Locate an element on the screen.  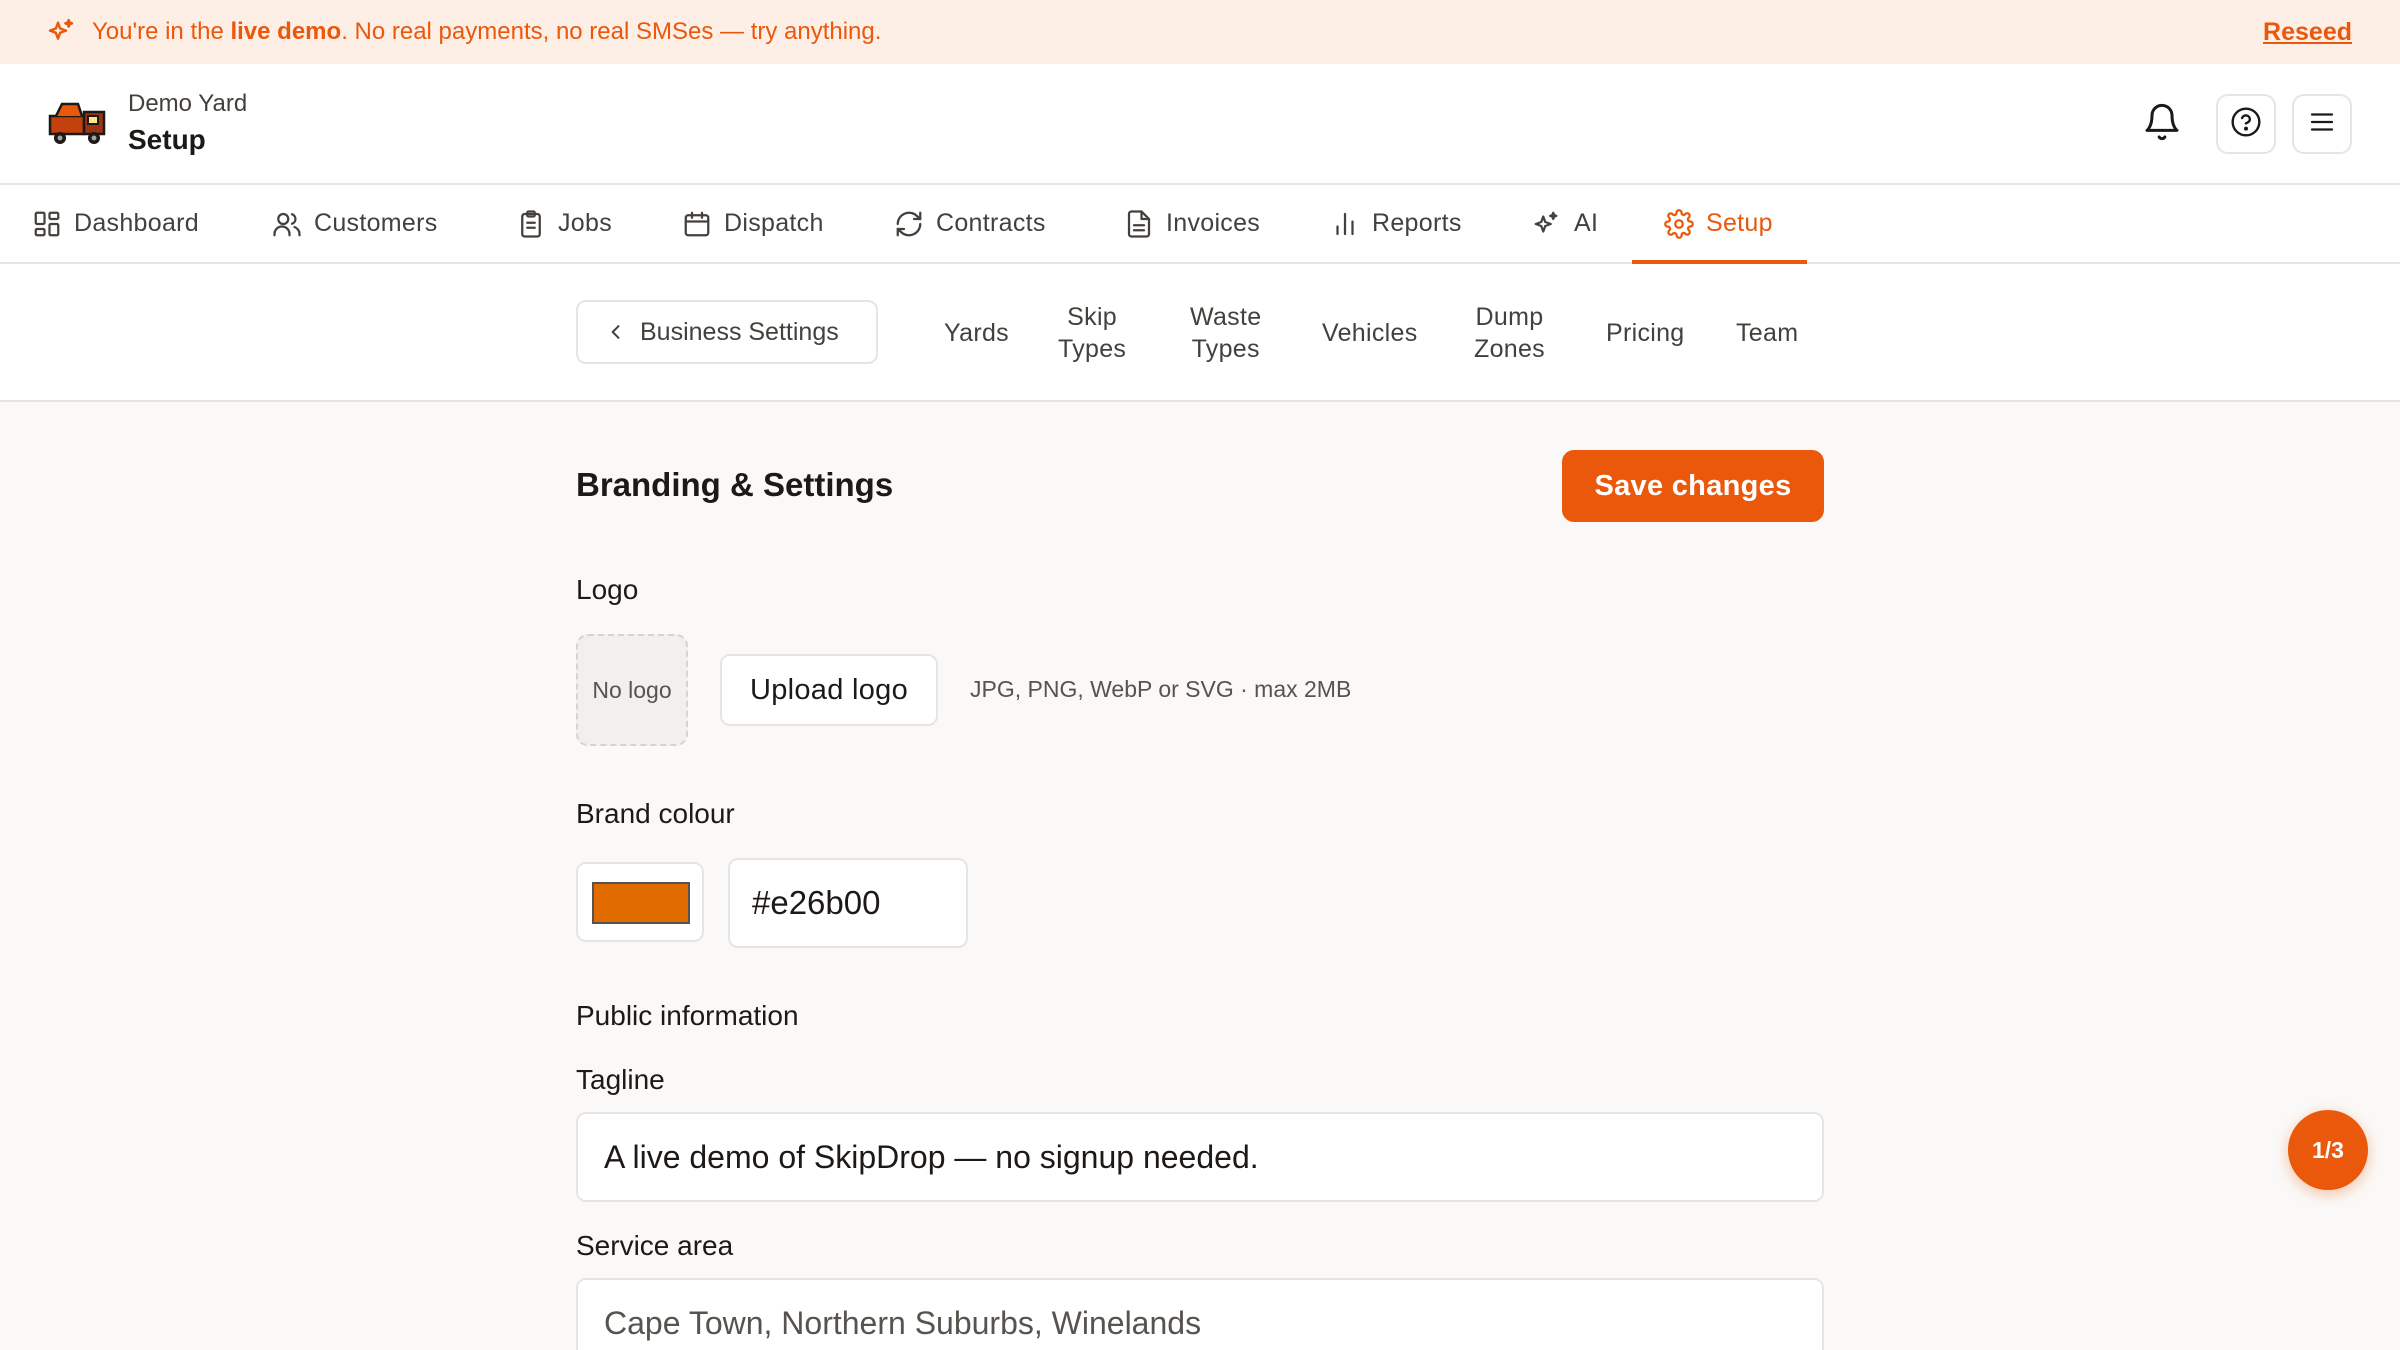
subnav-item-vehicles: Vehicles is located at coordinates (1370, 333).